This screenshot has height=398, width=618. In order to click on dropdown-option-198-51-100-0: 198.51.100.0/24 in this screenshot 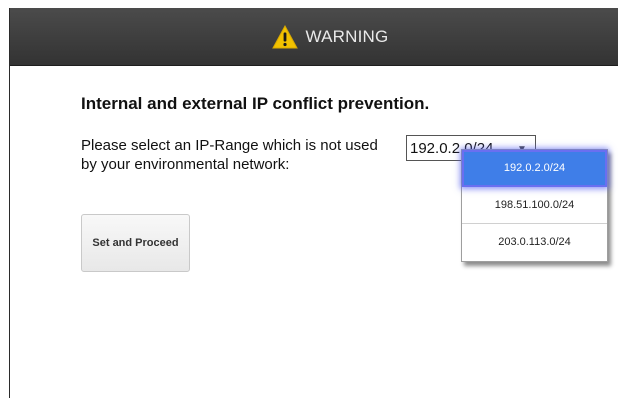, I will do `click(534, 205)`.